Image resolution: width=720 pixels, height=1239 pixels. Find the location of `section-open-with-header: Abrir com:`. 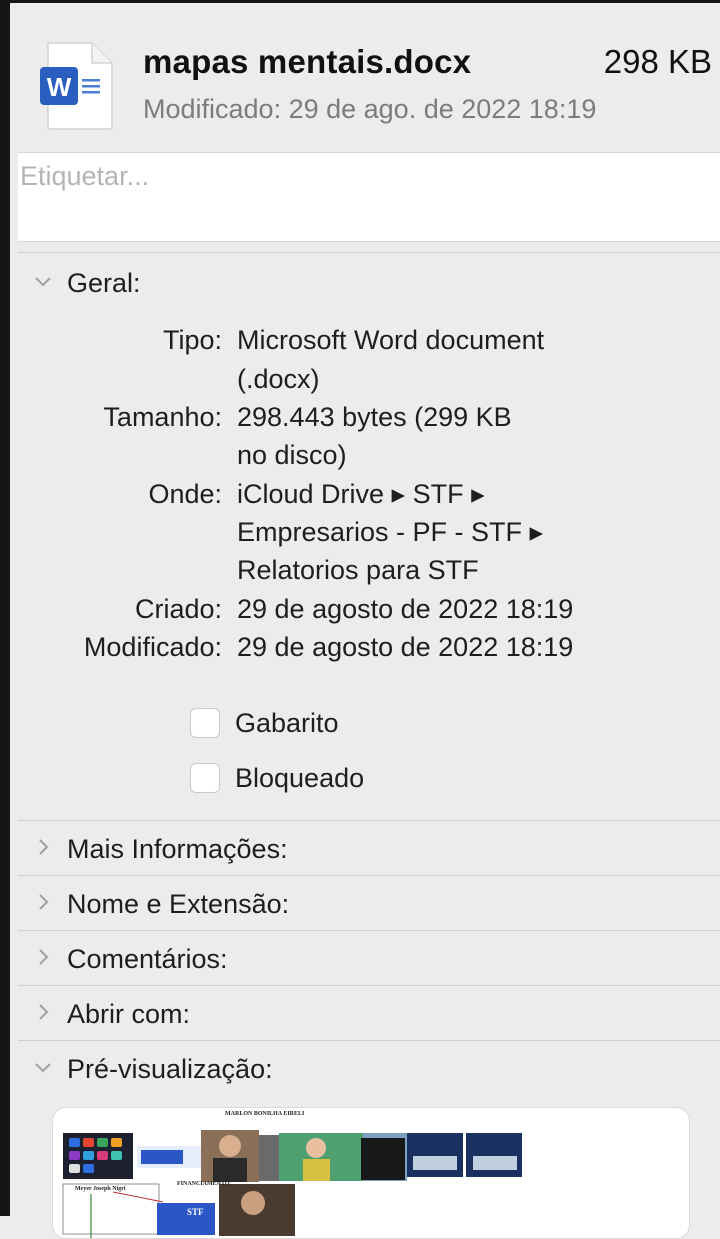

section-open-with-header: Abrir com: is located at coordinates (369, 1014).